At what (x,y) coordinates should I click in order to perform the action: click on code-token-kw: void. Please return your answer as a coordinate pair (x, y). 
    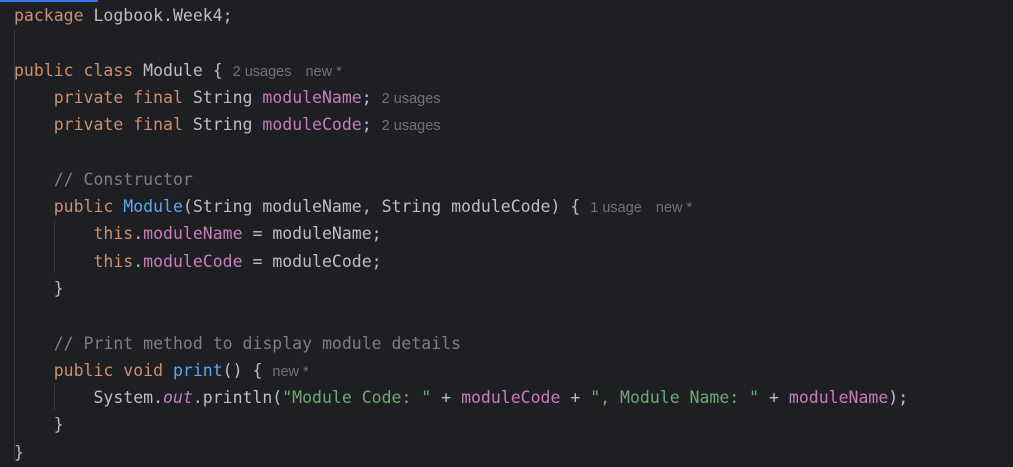
    Looking at the image, I should click on (143, 370).